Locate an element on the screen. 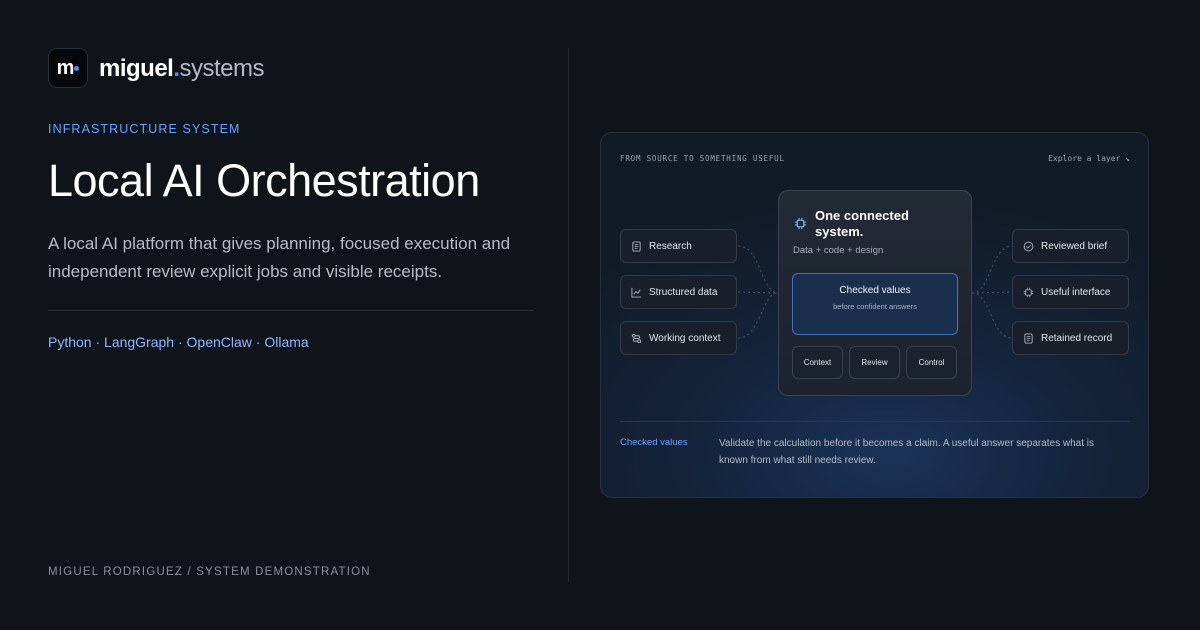 This screenshot has width=1200, height=630. input-node-structured-data: Structured data is located at coordinates (678, 292).